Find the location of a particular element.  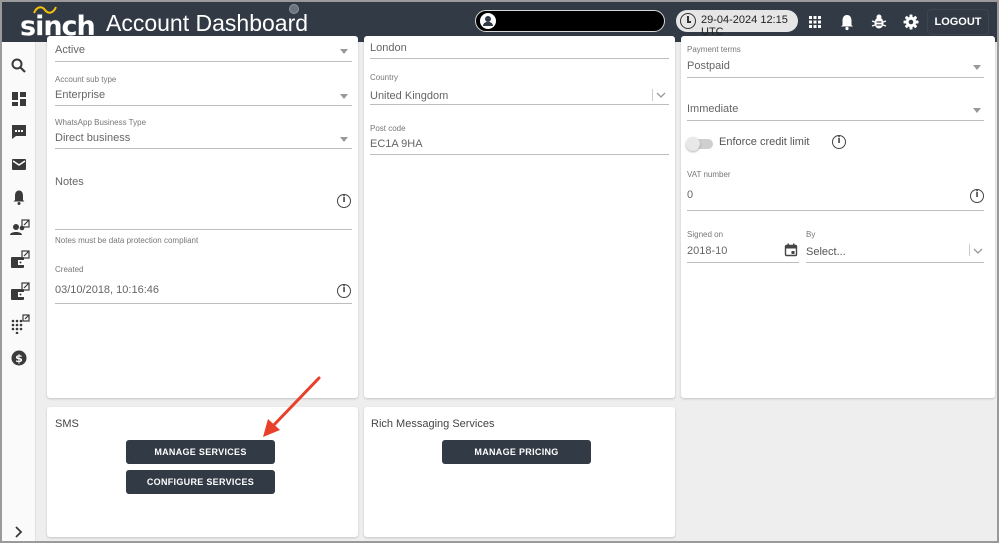

dialpad-external-icon is located at coordinates (19, 324).